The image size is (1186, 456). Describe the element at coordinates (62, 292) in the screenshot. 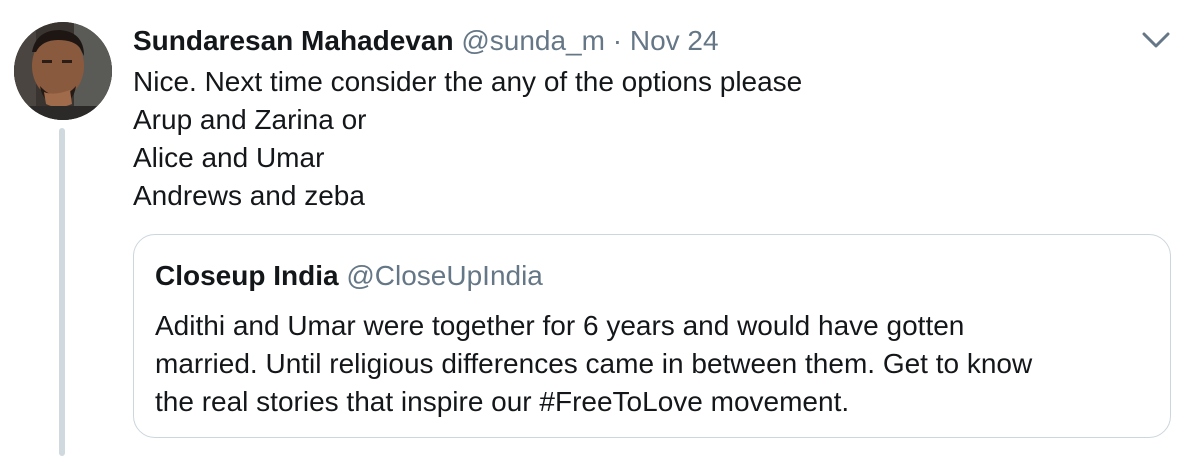

I see `thread-connector-line` at that location.